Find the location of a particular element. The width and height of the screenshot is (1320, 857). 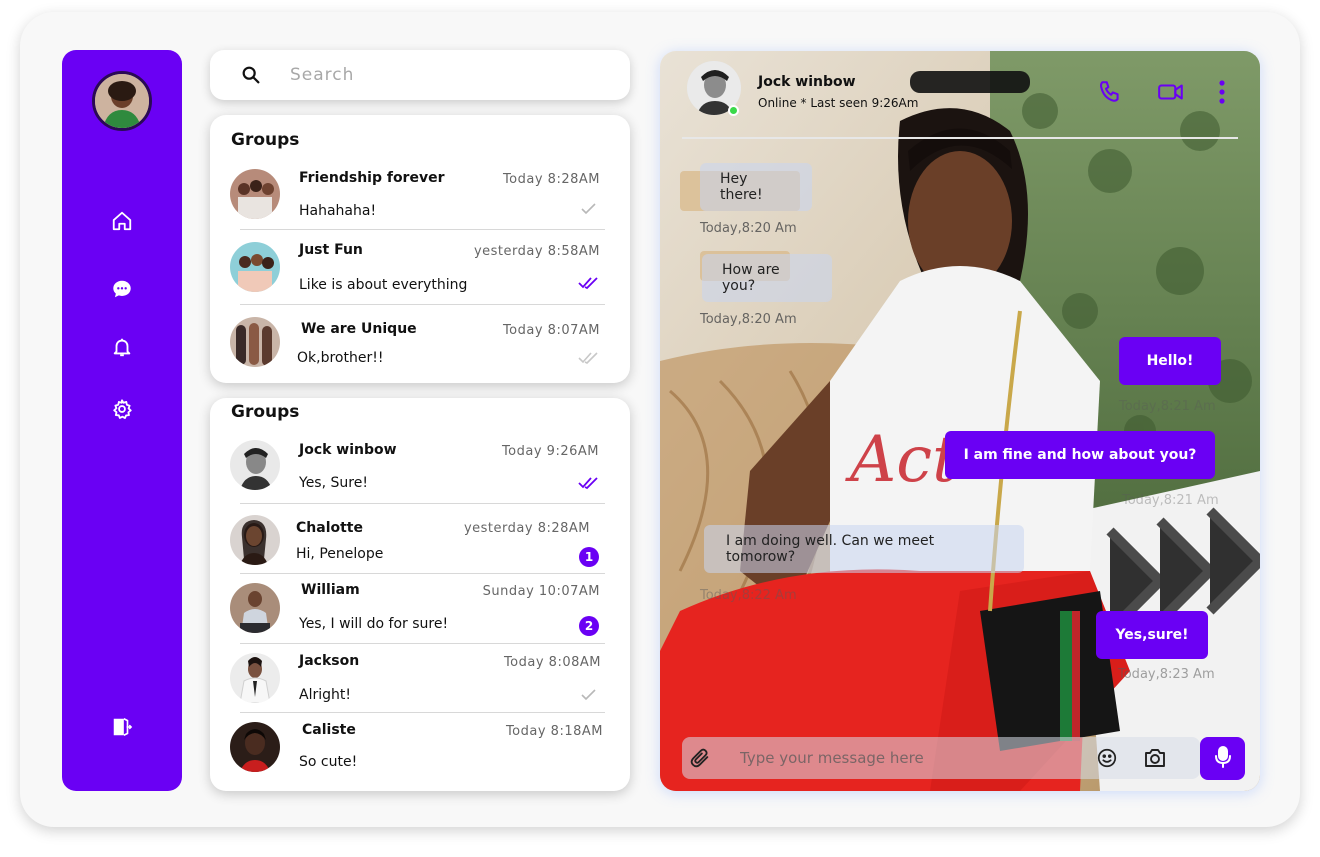

last-message: Alright! is located at coordinates (325, 695).